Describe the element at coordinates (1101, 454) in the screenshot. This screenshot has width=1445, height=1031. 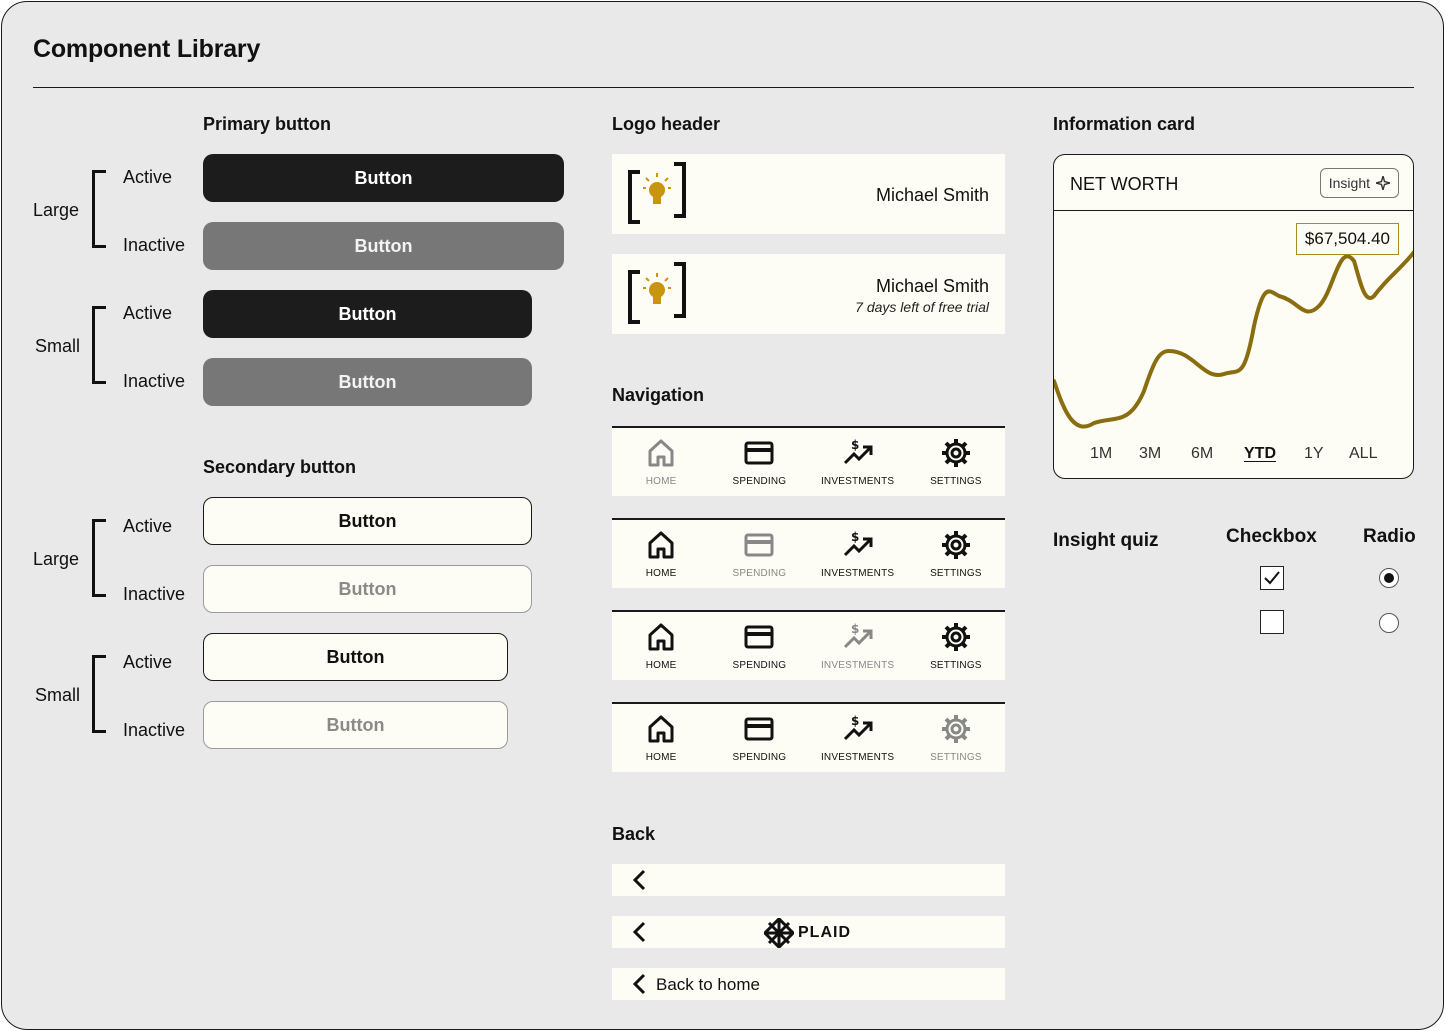
I see `range-1m: 1M` at that location.